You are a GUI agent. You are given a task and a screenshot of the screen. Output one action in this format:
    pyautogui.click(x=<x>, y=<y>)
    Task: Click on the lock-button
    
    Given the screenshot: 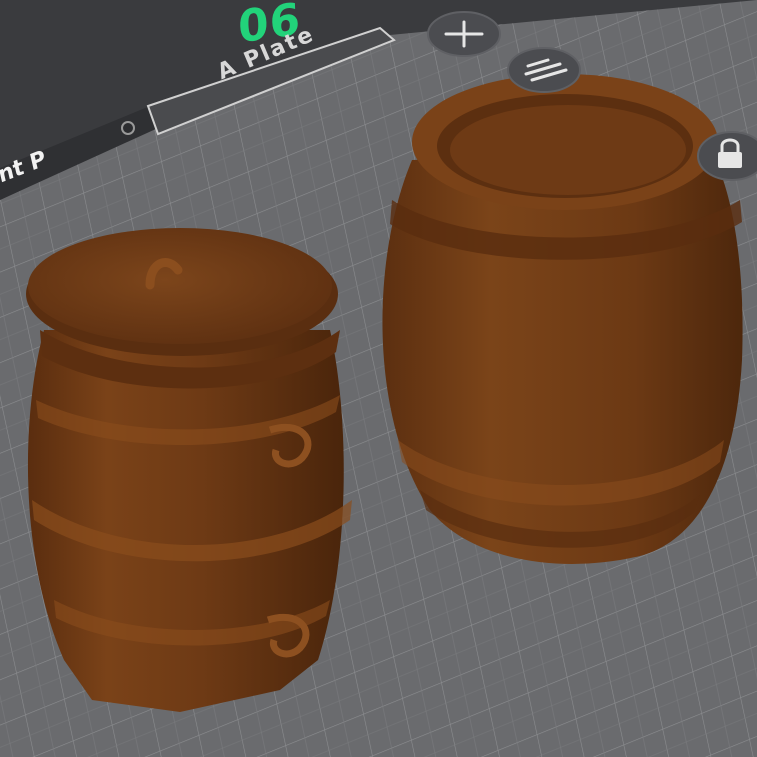 What is the action you would take?
    pyautogui.click(x=727, y=156)
    